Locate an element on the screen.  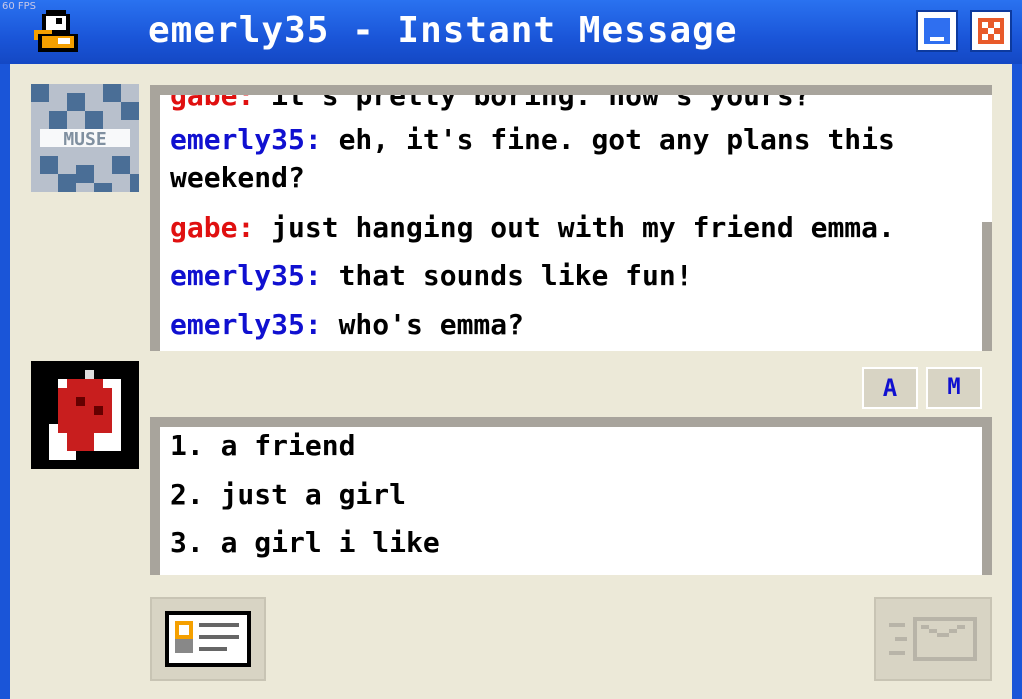
profile-card-icon is located at coordinates (208, 639).